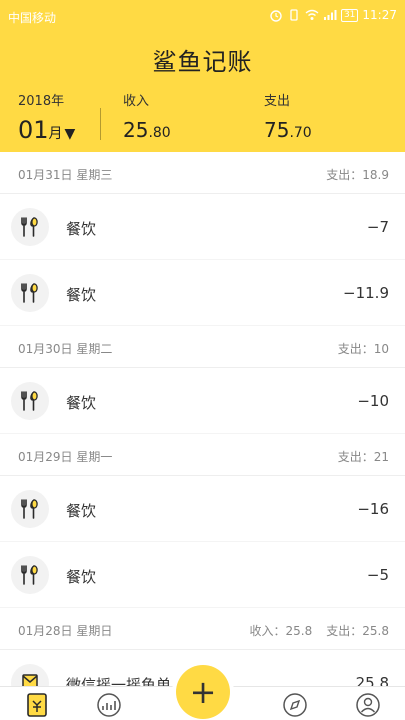 The height and width of the screenshot is (720, 405). What do you see at coordinates (136, 130) in the screenshot?
I see `income-int: 25` at bounding box center [136, 130].